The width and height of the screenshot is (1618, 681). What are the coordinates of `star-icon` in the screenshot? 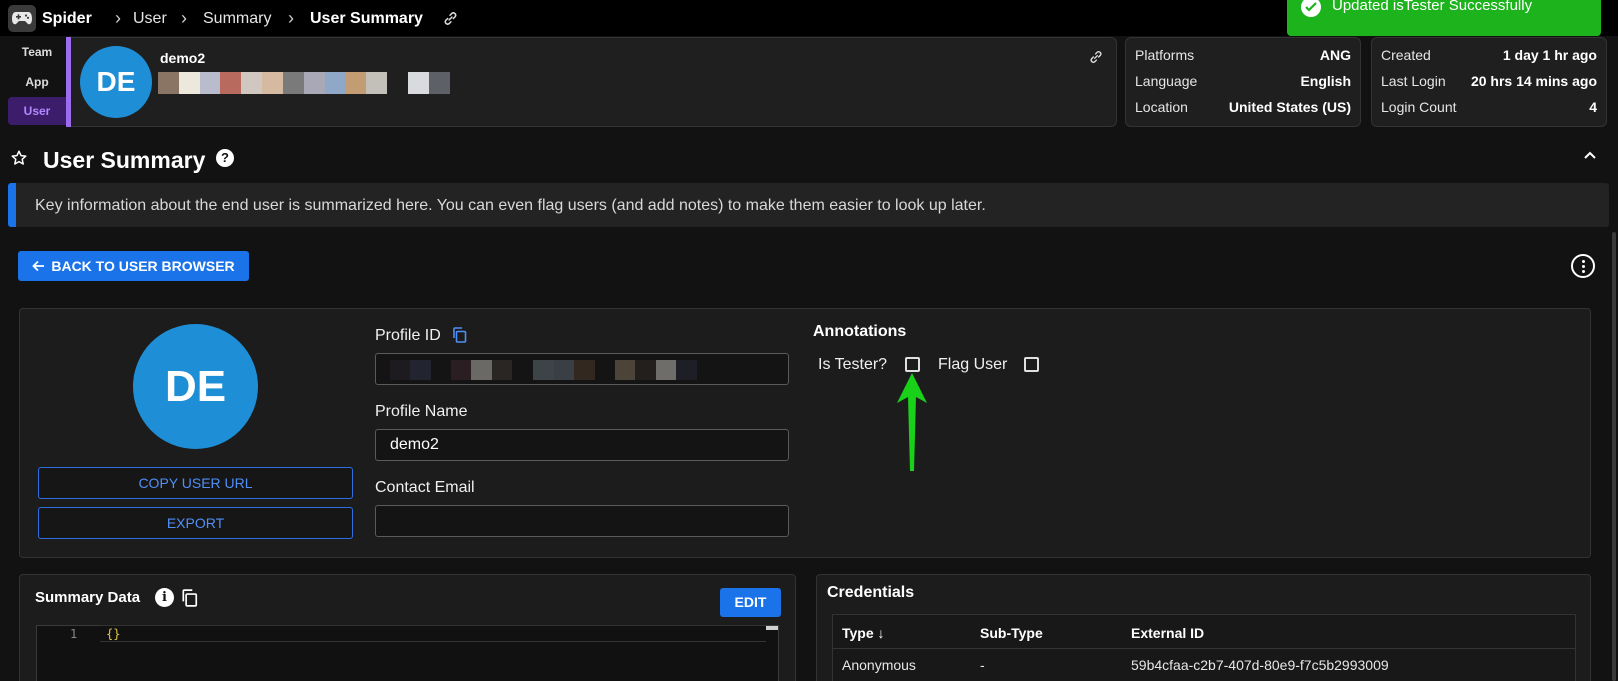 It's located at (19, 158).